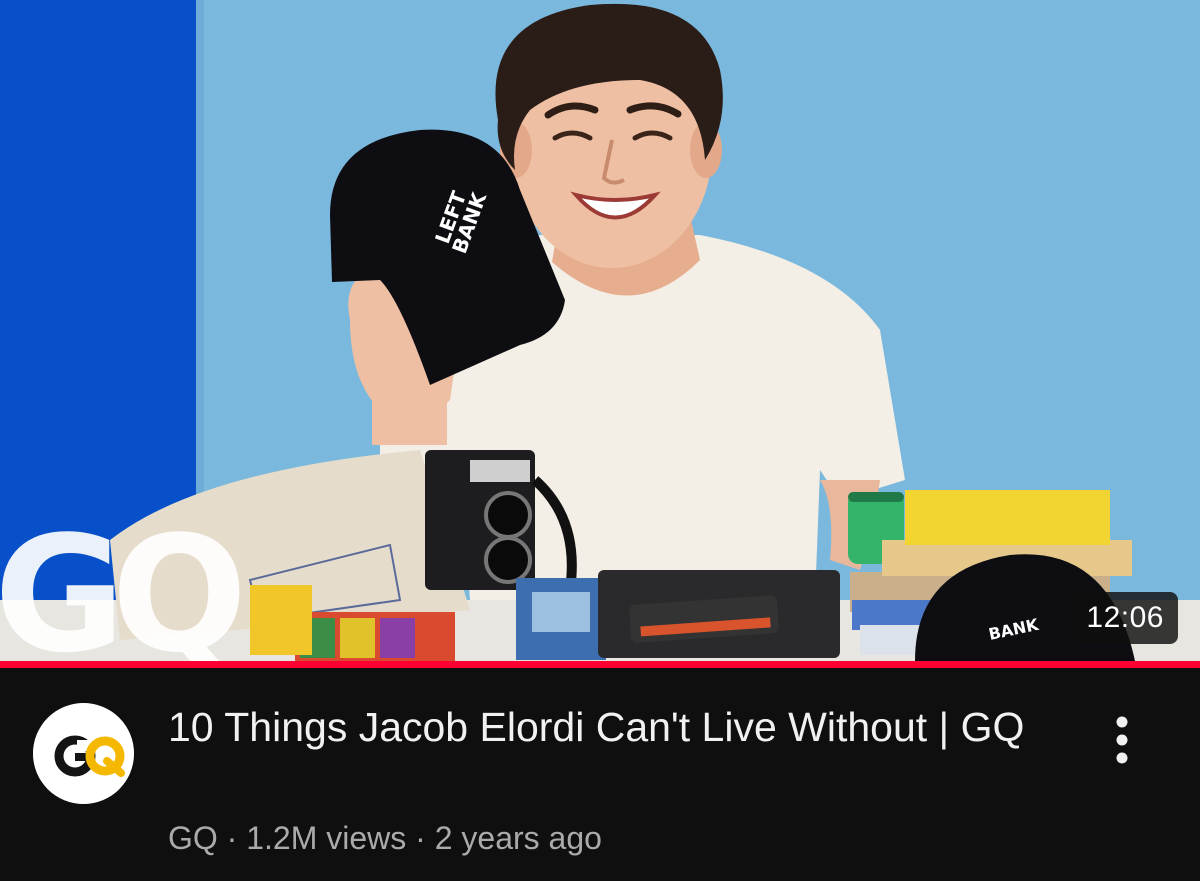 The height and width of the screenshot is (881, 1200). I want to click on gq-watermark: GQ, so click(126, 581).